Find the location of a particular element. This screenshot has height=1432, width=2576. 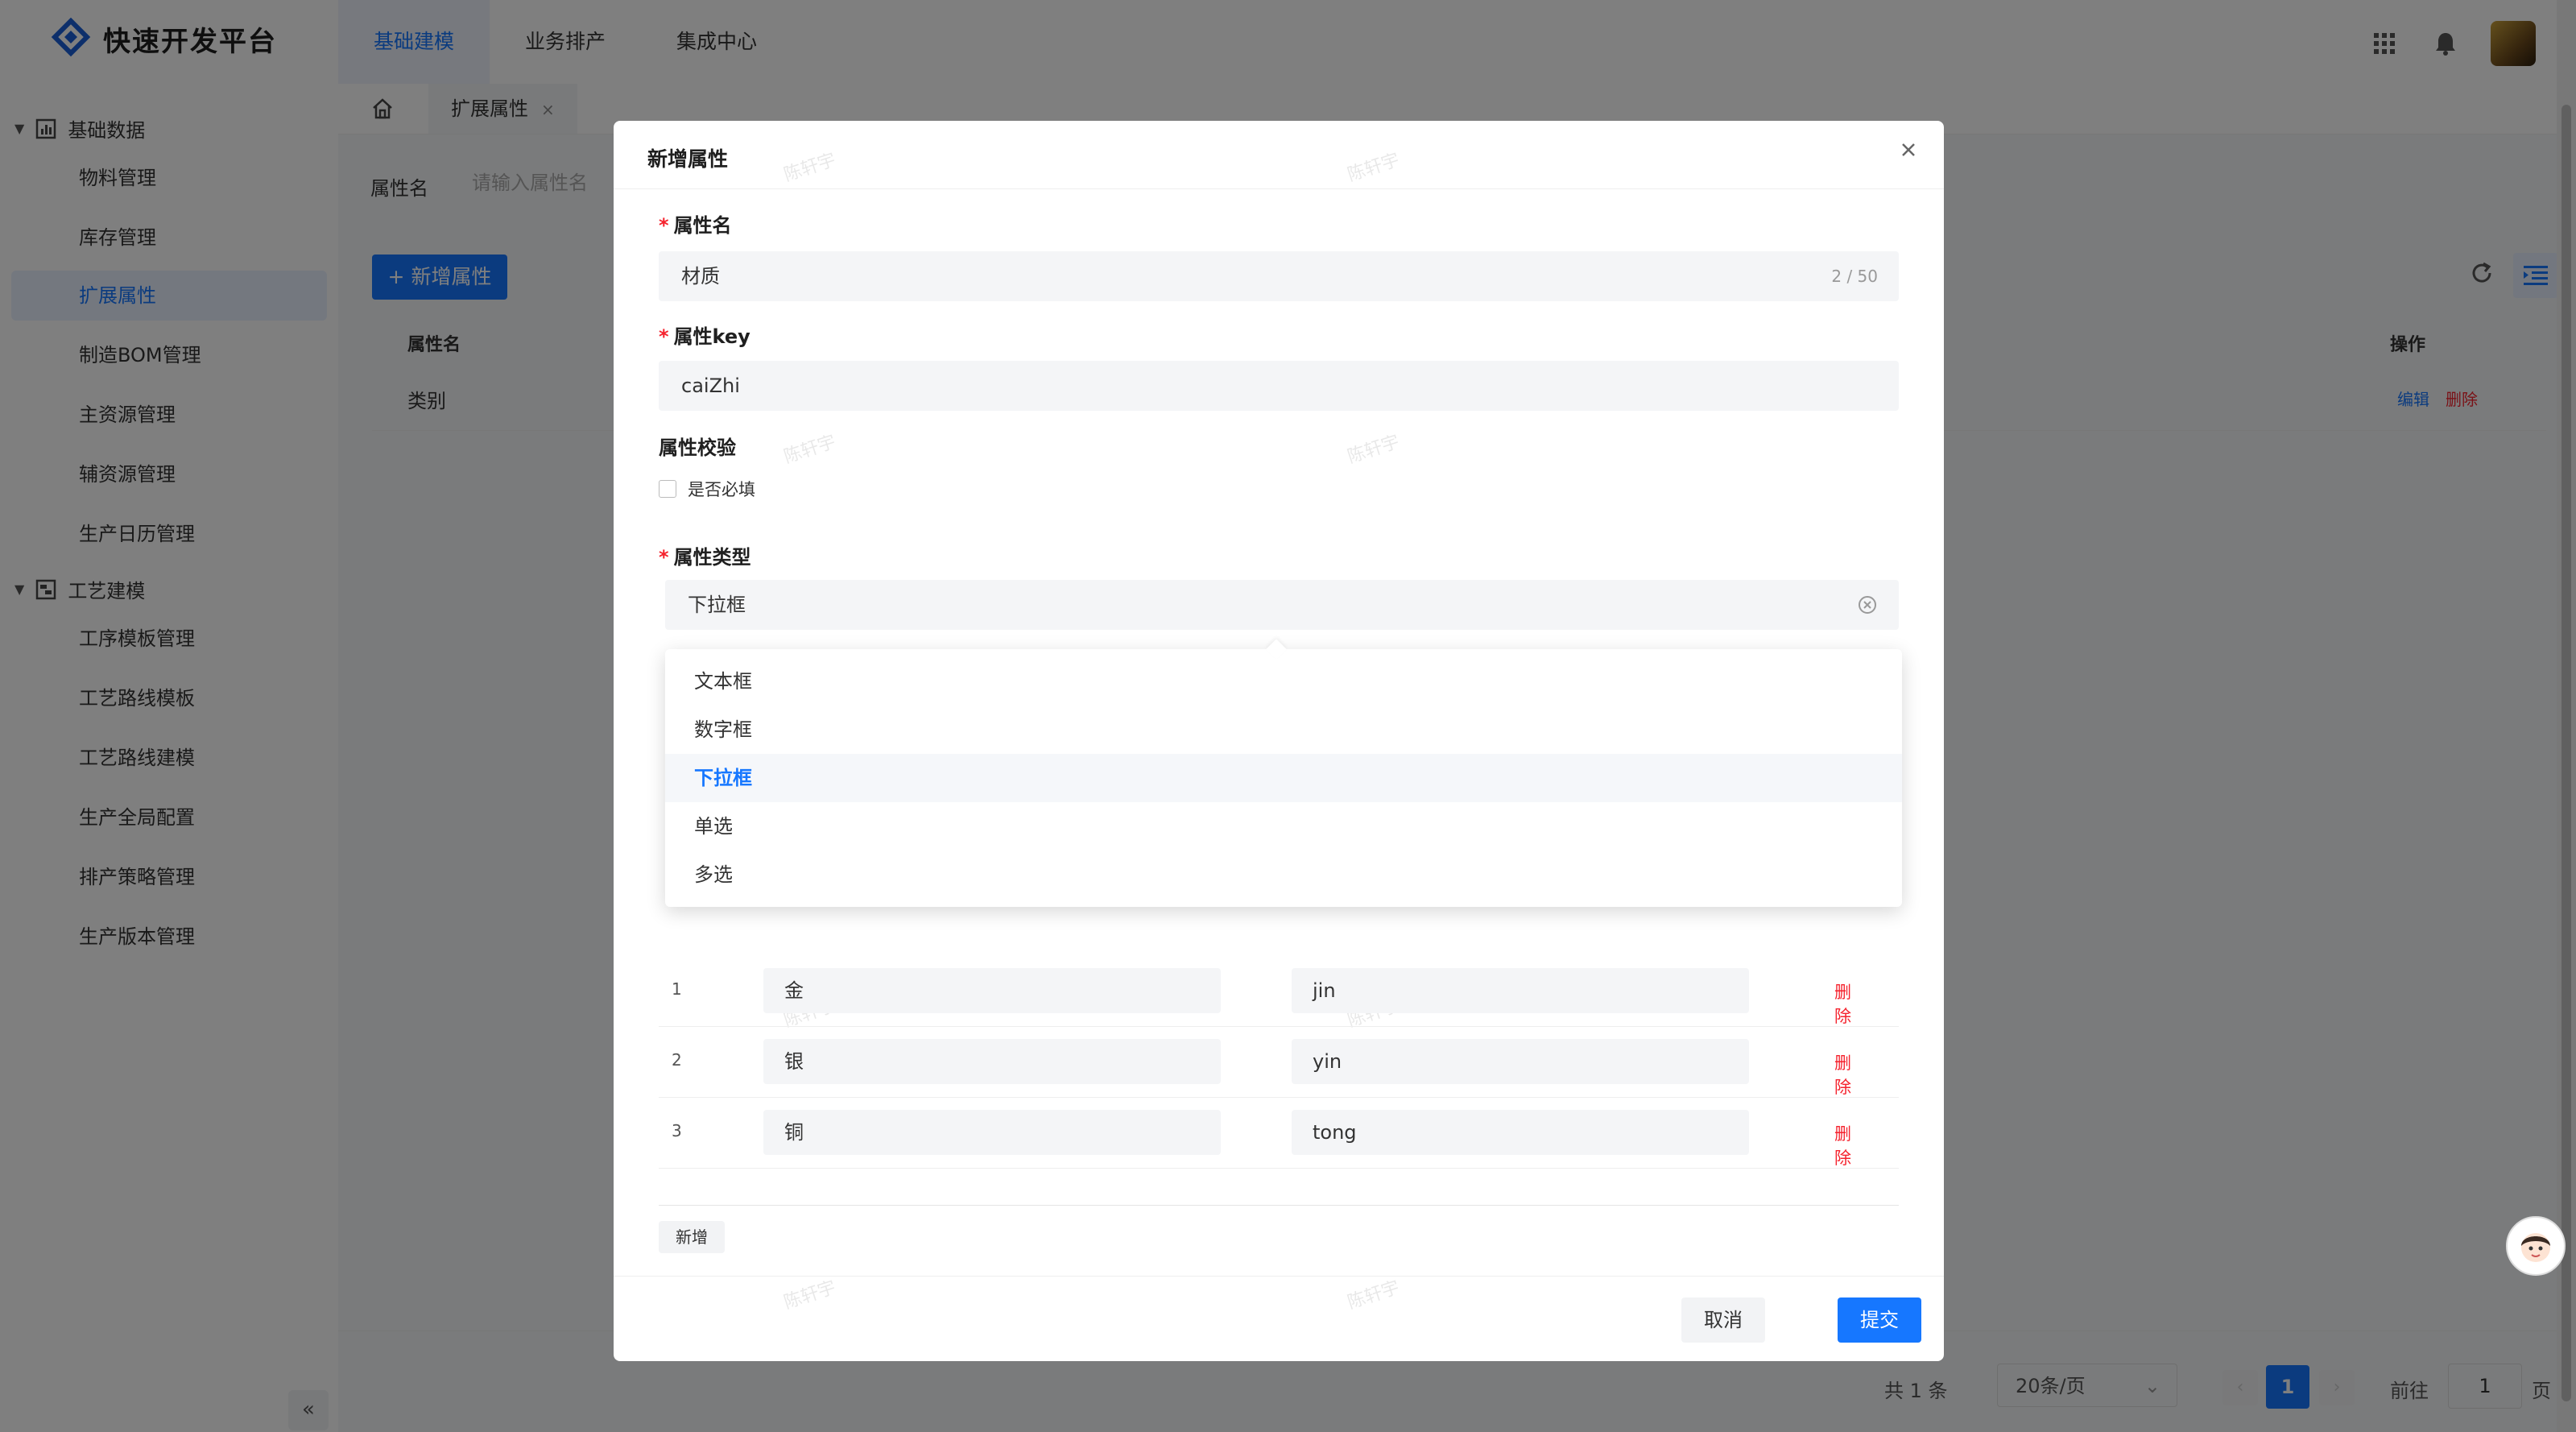

attribute-type-dropdown: 文本框 数字框 下拉框 单选 多选 is located at coordinates (1284, 773).